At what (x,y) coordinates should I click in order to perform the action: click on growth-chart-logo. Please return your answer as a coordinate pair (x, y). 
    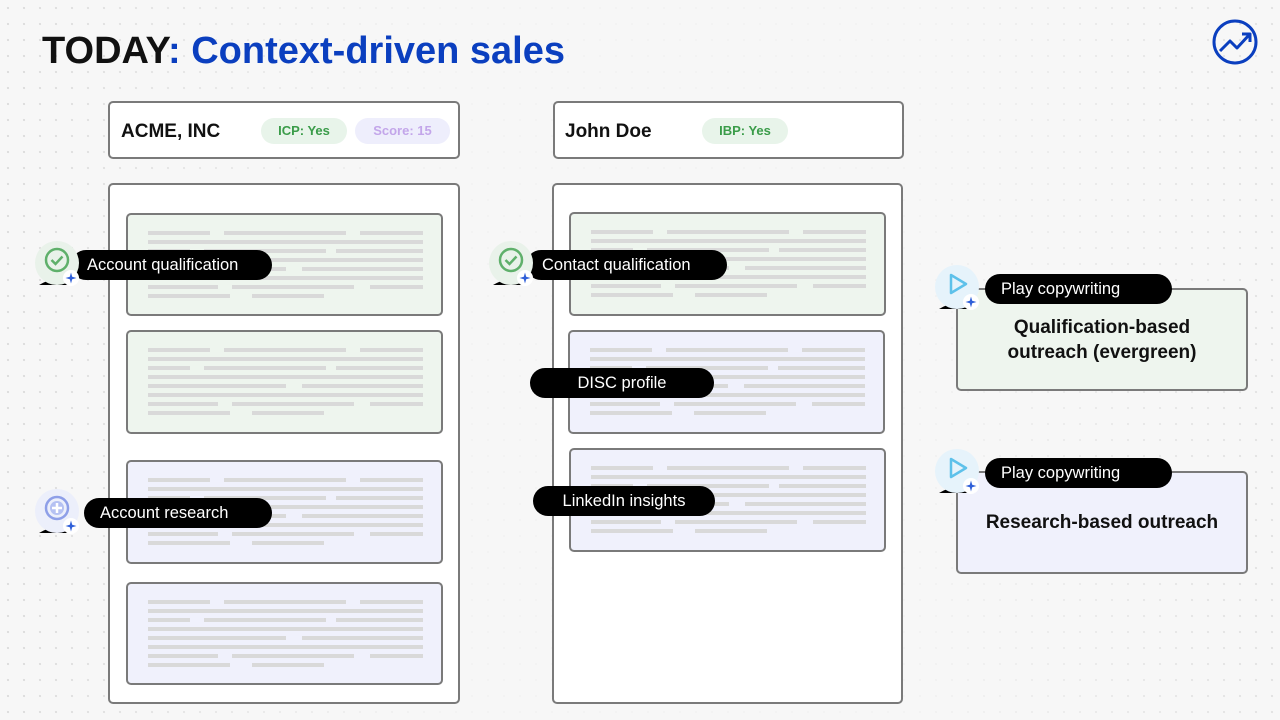
    Looking at the image, I should click on (1235, 42).